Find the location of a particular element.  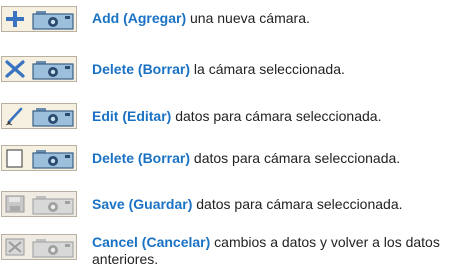

delete-data-button is located at coordinates (39, 158).